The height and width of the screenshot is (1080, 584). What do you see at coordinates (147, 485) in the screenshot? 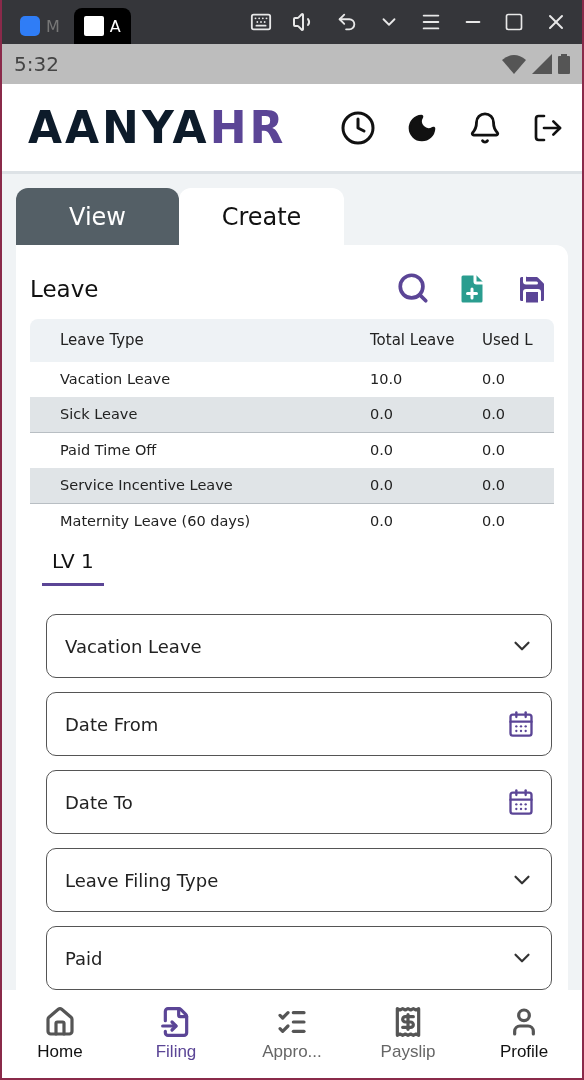
I see `table-cell-text: Service Incentive Leave` at bounding box center [147, 485].